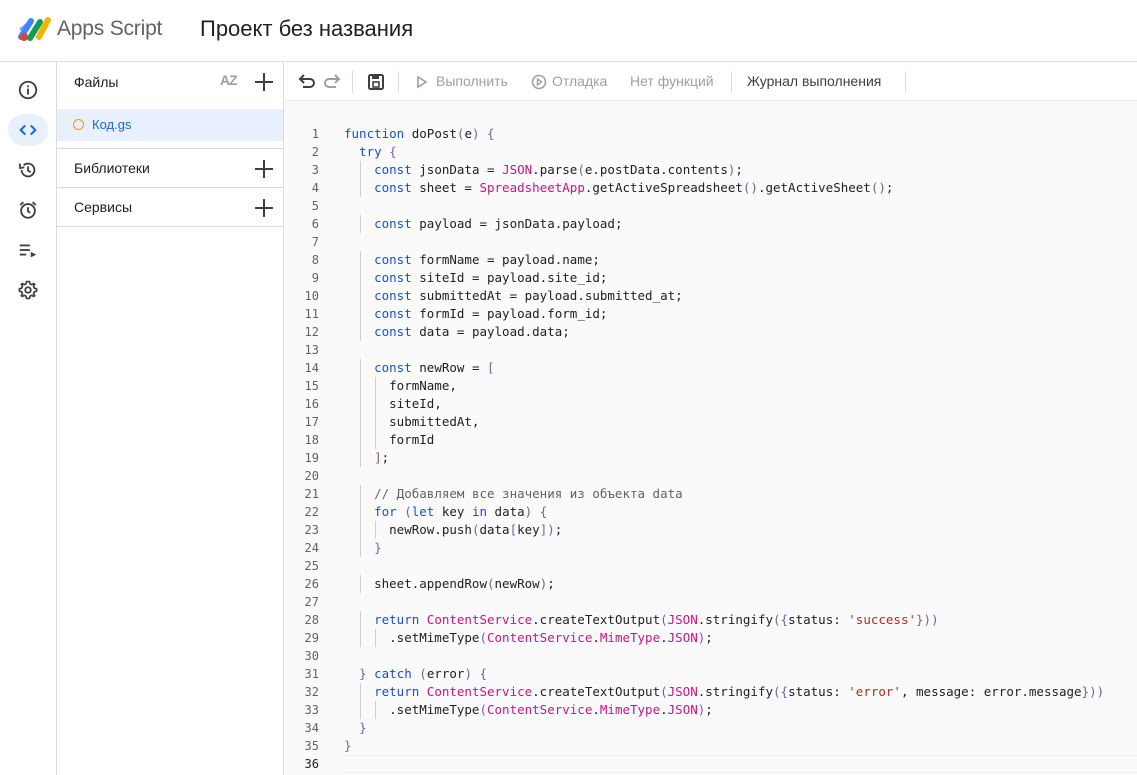  Describe the element at coordinates (311, 656) in the screenshot. I see `line-number: 30` at that location.